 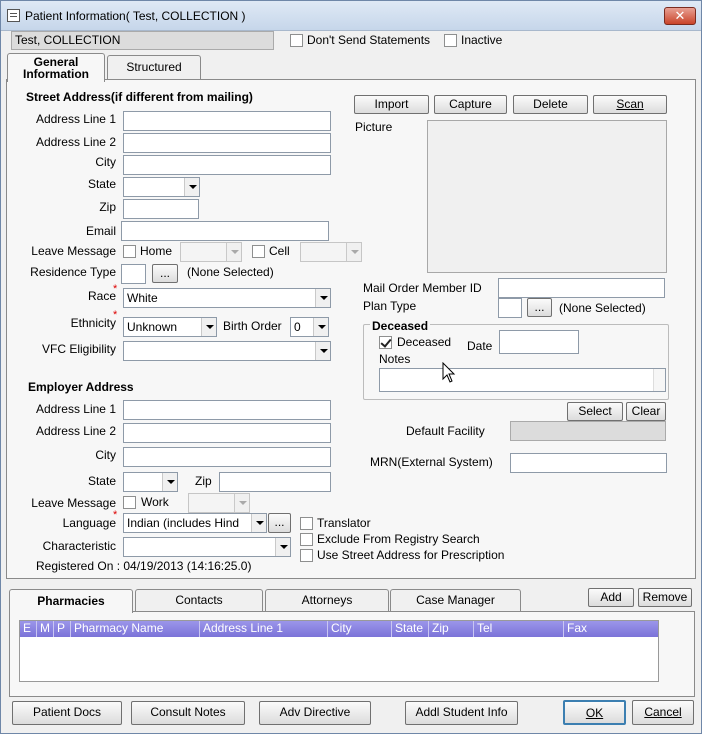 I want to click on employer-address2-input, so click(x=227, y=433).